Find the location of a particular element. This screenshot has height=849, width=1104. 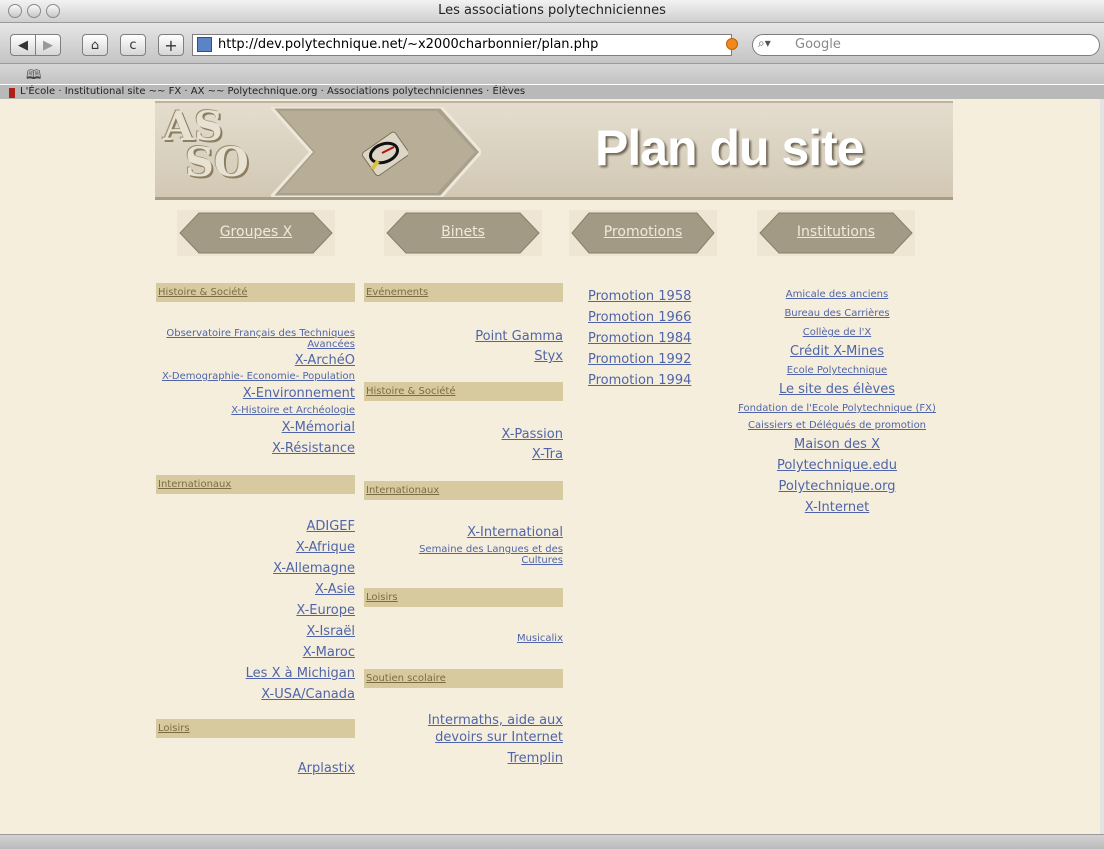

tab-institutions: Institutions is located at coordinates (836, 233).